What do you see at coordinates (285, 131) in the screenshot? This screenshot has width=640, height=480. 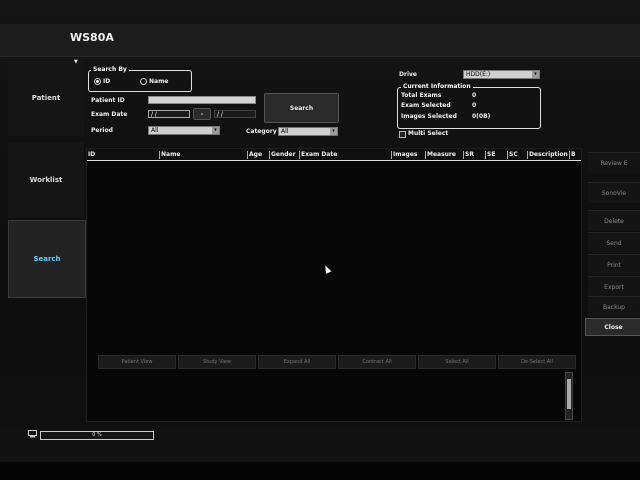 I see `category-value: All` at bounding box center [285, 131].